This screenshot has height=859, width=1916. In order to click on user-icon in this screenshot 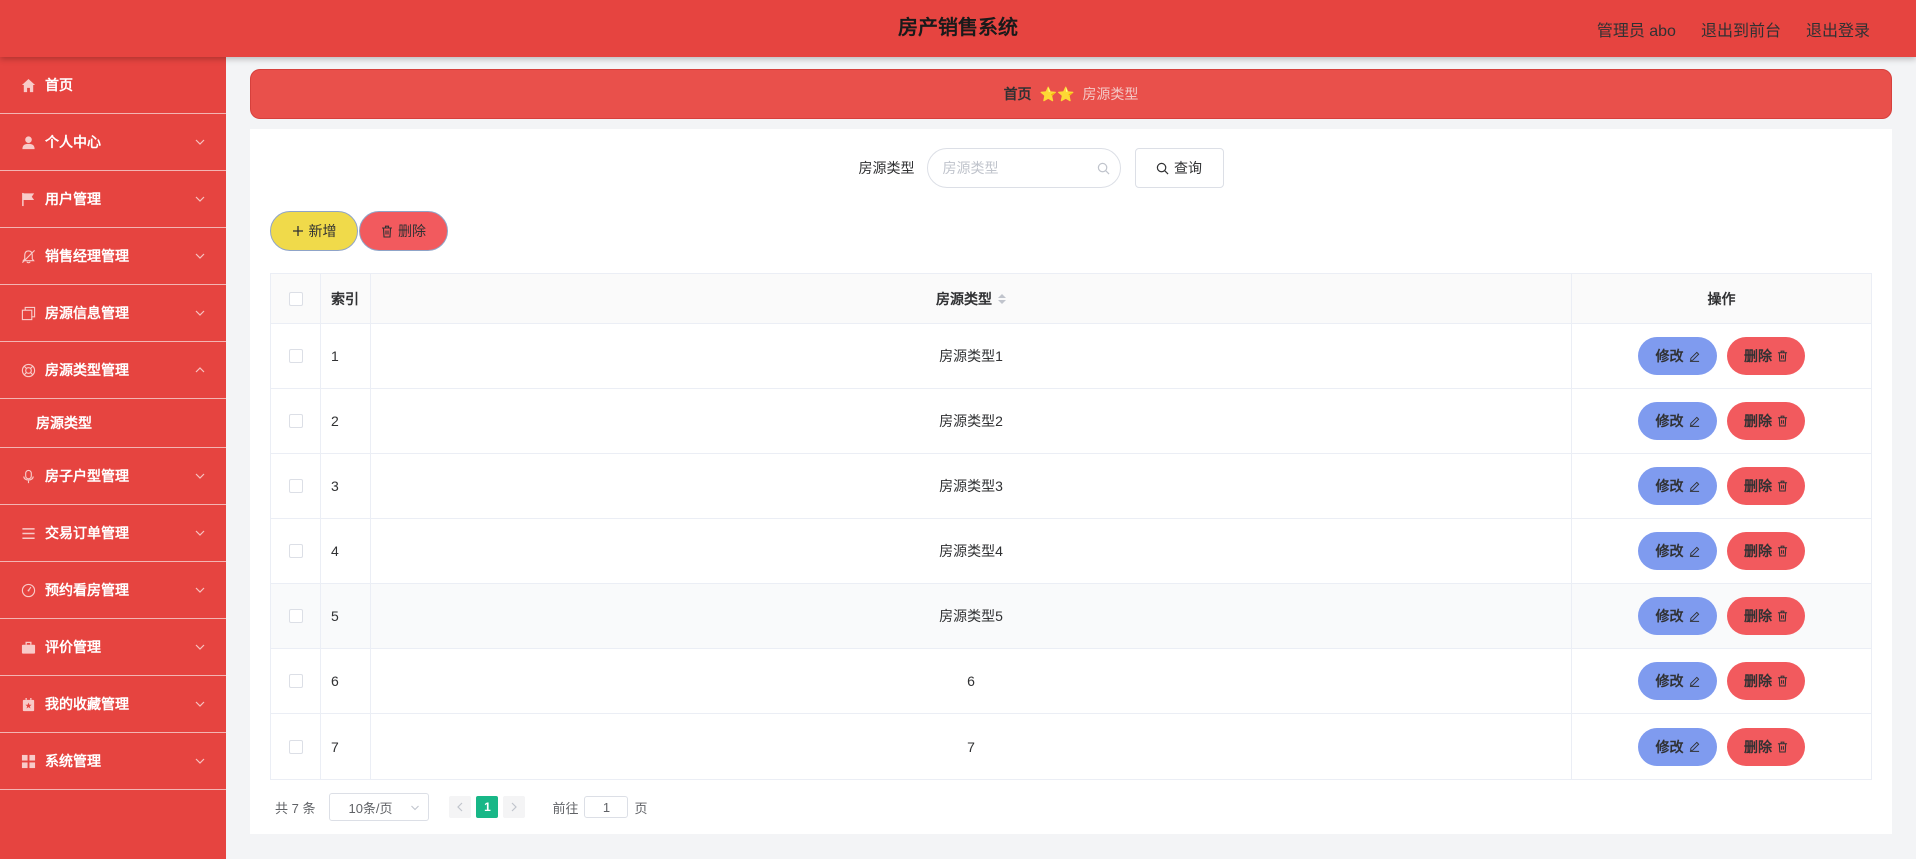, I will do `click(28, 142)`.